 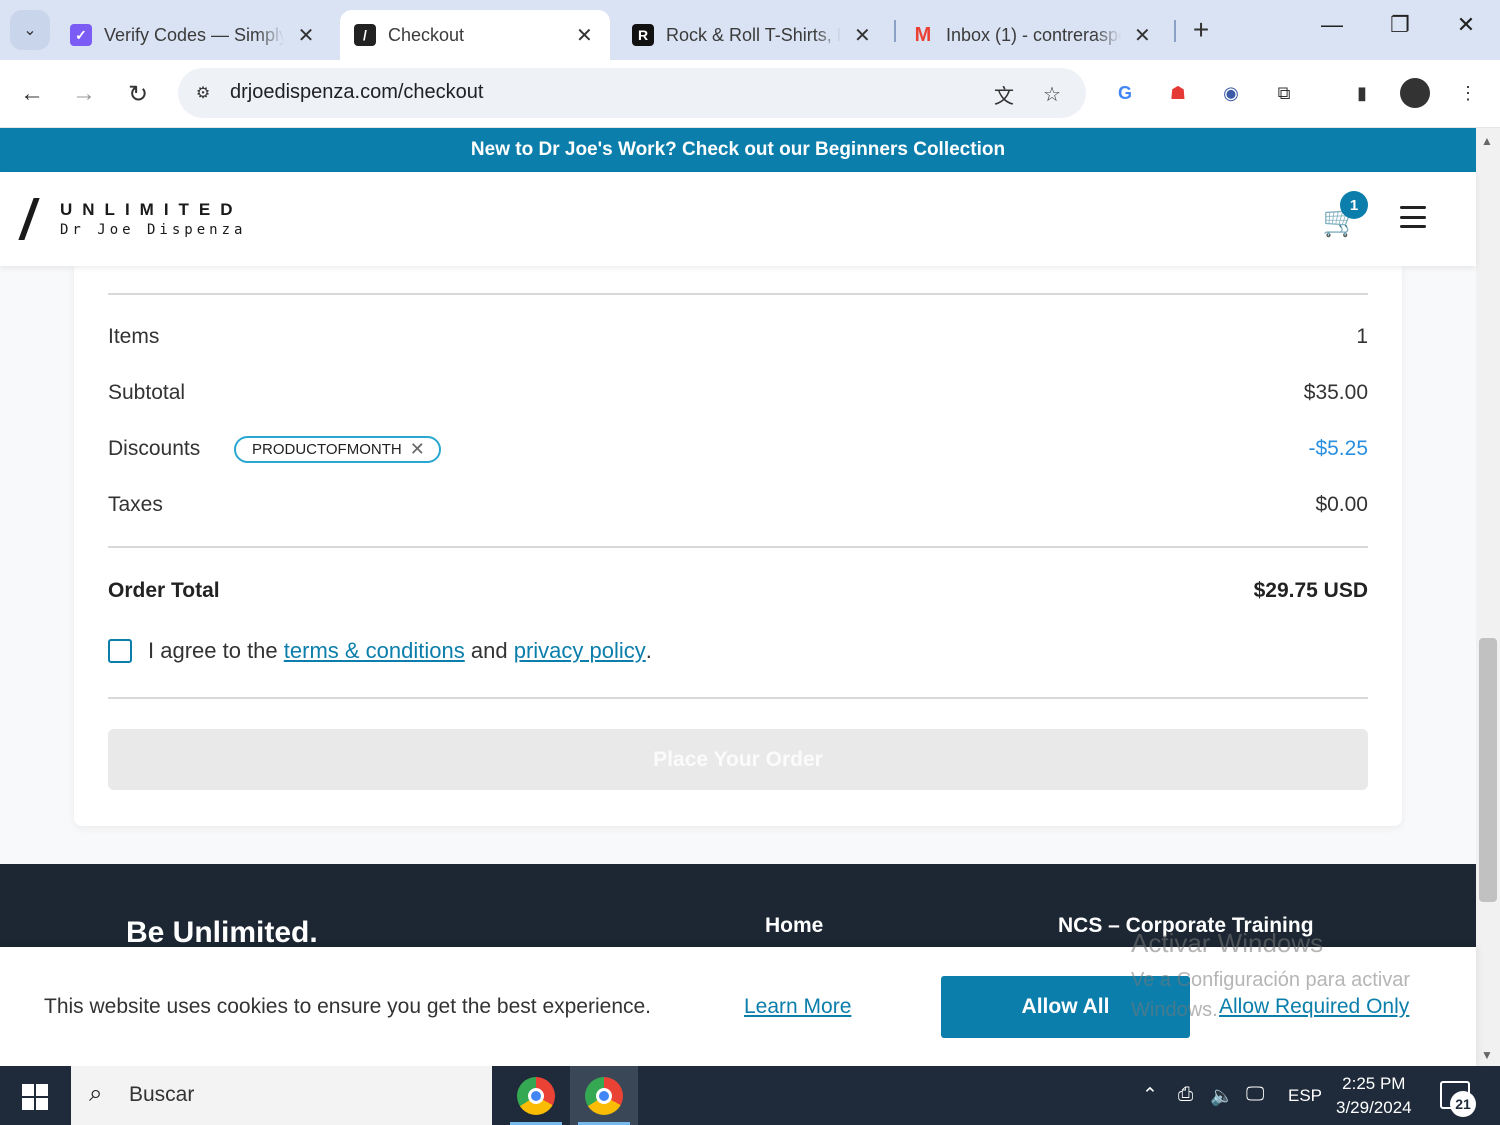 What do you see at coordinates (1271, 995) in the screenshot?
I see `watermark-subtitle: Ve a Configuración para activar Windows.` at bounding box center [1271, 995].